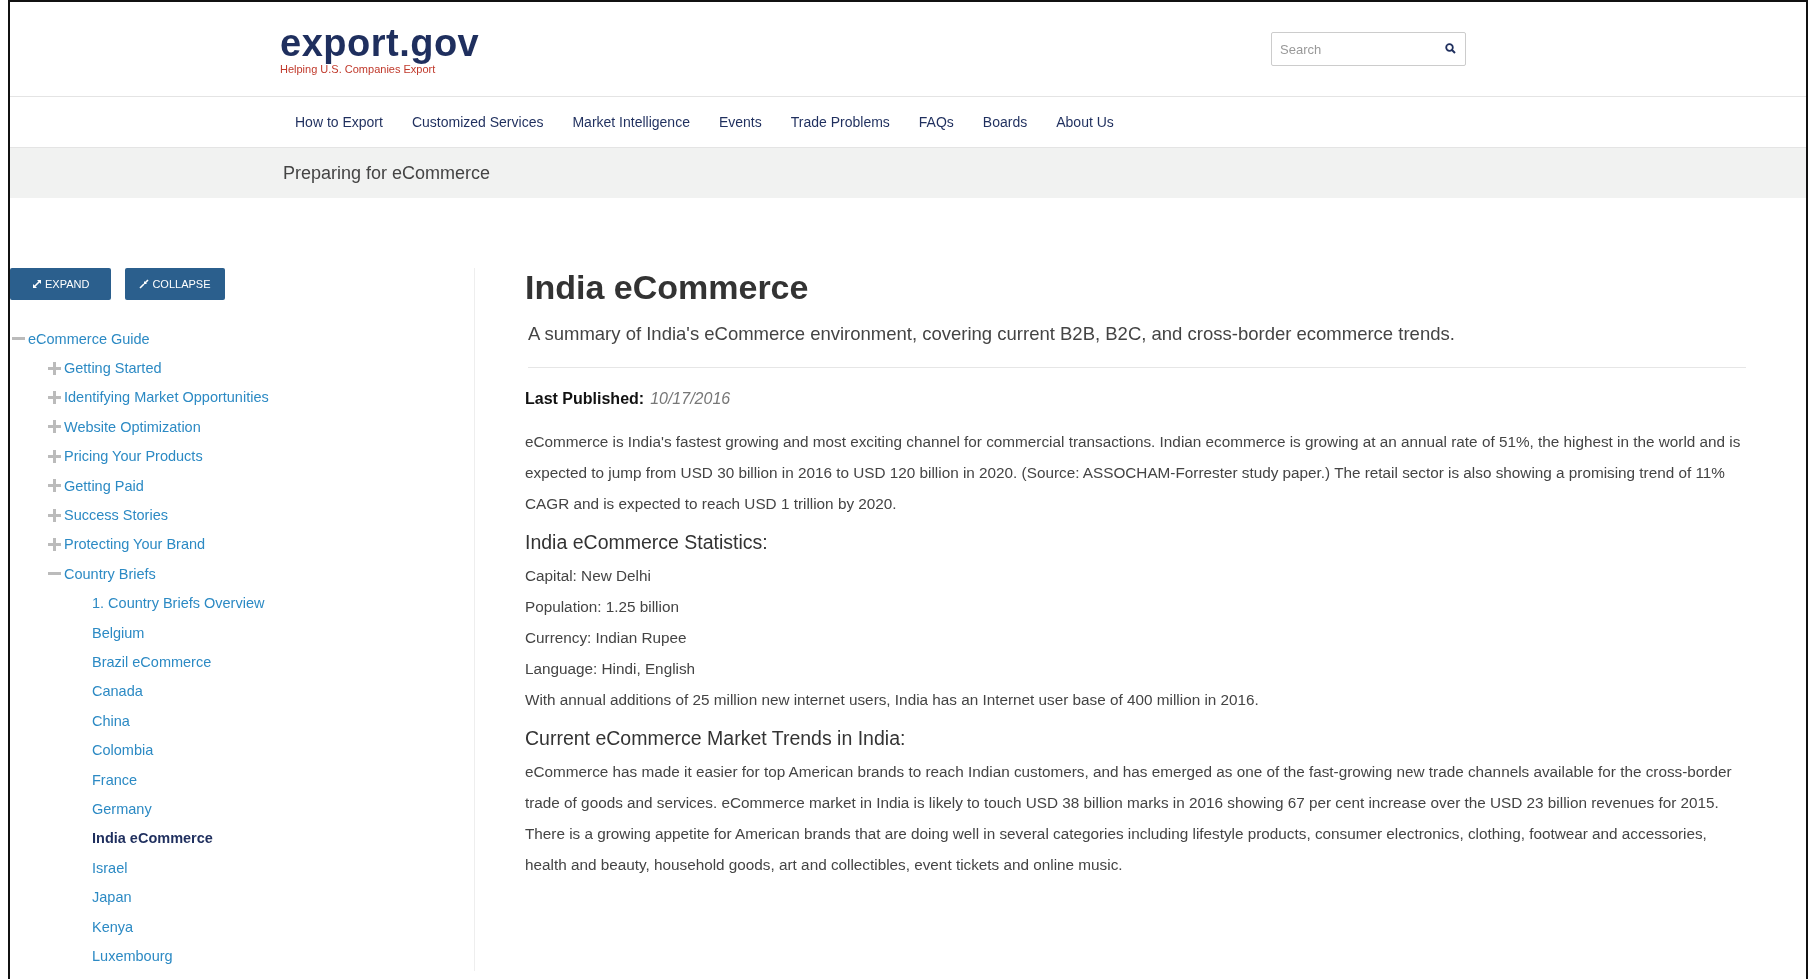  Describe the element at coordinates (1129, 818) in the screenshot. I see `section-paragraph: eCommerce has made it easier for top American brands to reach Indian customers, and has emerged as one of the fast-growing new trade channels available for the cross-border trade of goods and services. eCommerce market in India is likely to touch USD 38 billion marks in 2016 showing 67 per cent increase over the USD 23 billion revenues for 2015. There is a growing appetite for American brands that are doing well in several categories including lifestyle products, consumer electronics, clothing, footwear and accessories, health and beauty, household goods, art and collectibles, event tickets and online music.` at that location.